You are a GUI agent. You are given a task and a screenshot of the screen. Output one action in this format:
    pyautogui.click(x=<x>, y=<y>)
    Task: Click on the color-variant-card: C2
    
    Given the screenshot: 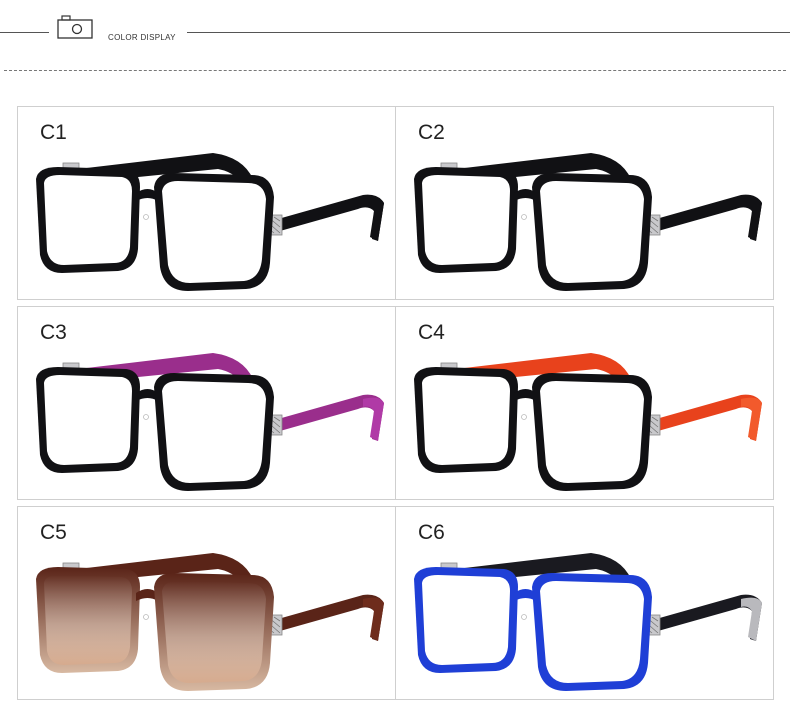 What is the action you would take?
    pyautogui.click(x=584, y=203)
    